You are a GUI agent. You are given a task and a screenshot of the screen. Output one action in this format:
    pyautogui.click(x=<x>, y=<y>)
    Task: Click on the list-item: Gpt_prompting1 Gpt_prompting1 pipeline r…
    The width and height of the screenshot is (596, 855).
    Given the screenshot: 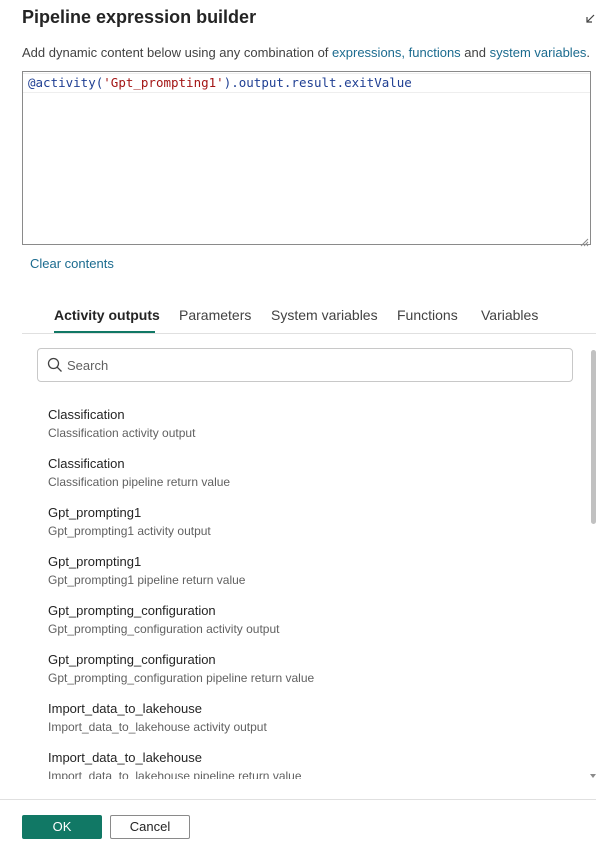 What is the action you would take?
    pyautogui.click(x=308, y=565)
    